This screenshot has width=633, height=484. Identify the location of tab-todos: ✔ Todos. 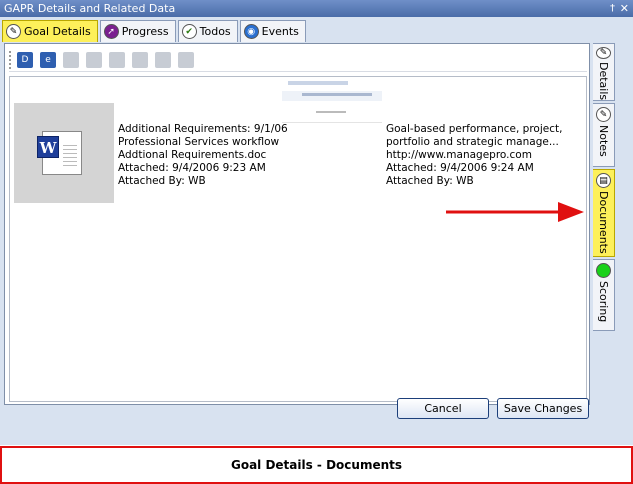
(207, 31).